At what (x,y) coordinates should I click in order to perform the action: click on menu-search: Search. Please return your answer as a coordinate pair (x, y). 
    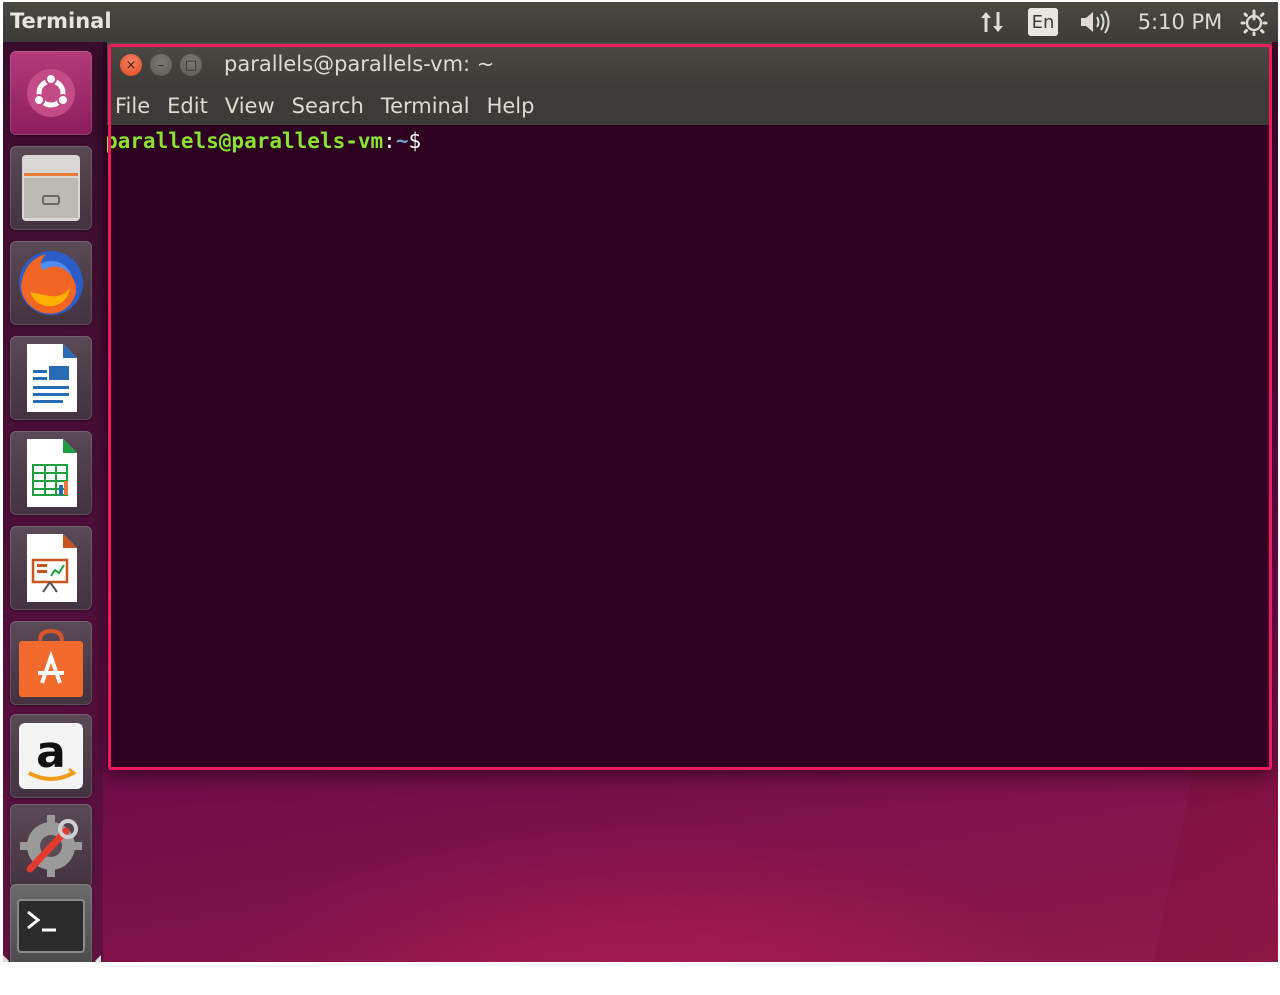
    Looking at the image, I should click on (328, 106).